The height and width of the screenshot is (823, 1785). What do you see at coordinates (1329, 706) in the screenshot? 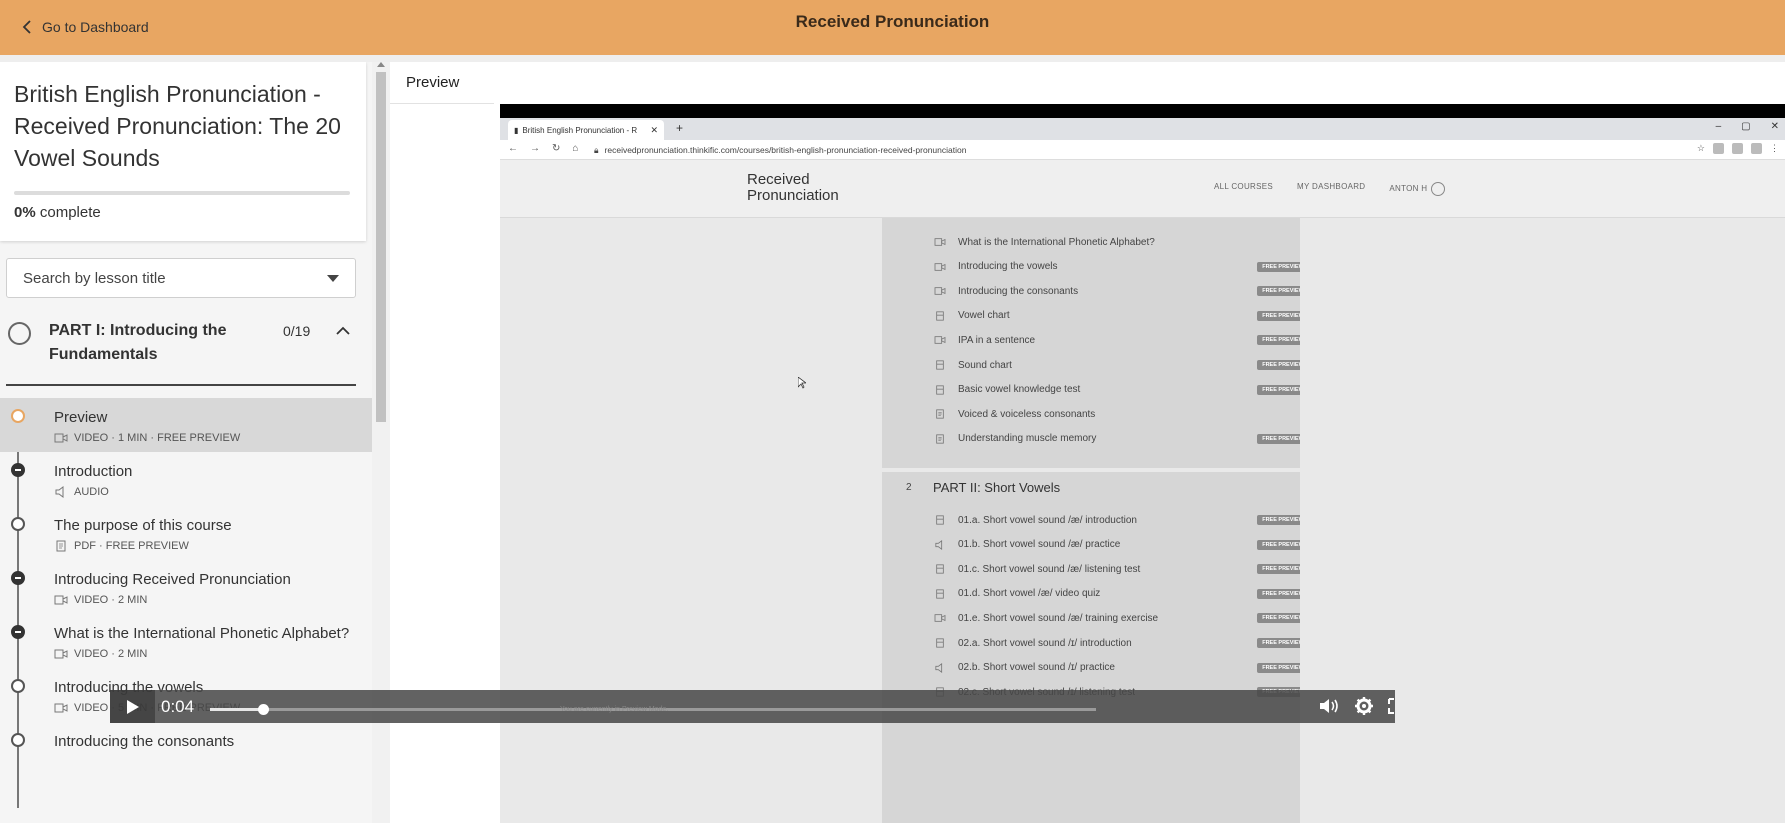
I see `volume-icon` at bounding box center [1329, 706].